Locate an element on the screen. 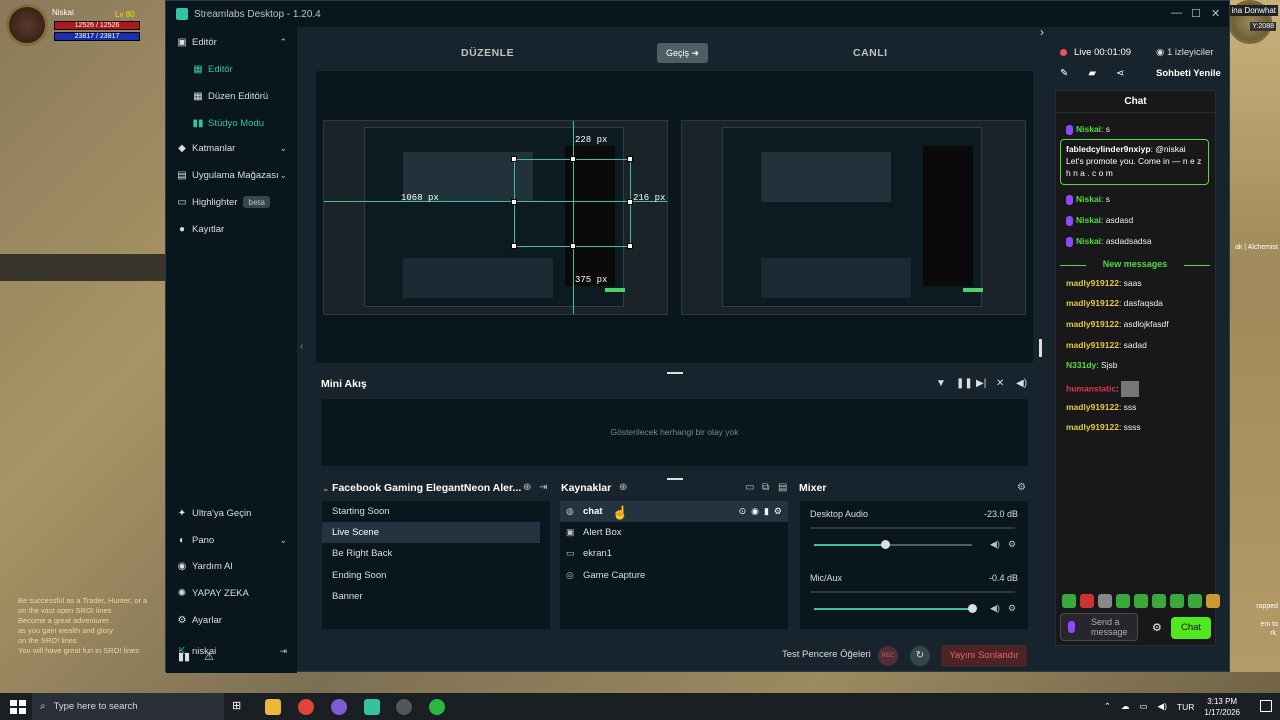 The image size is (1280, 720). sidebar-item-layers: ◆ Katmanlar ⌄ is located at coordinates (231, 148).